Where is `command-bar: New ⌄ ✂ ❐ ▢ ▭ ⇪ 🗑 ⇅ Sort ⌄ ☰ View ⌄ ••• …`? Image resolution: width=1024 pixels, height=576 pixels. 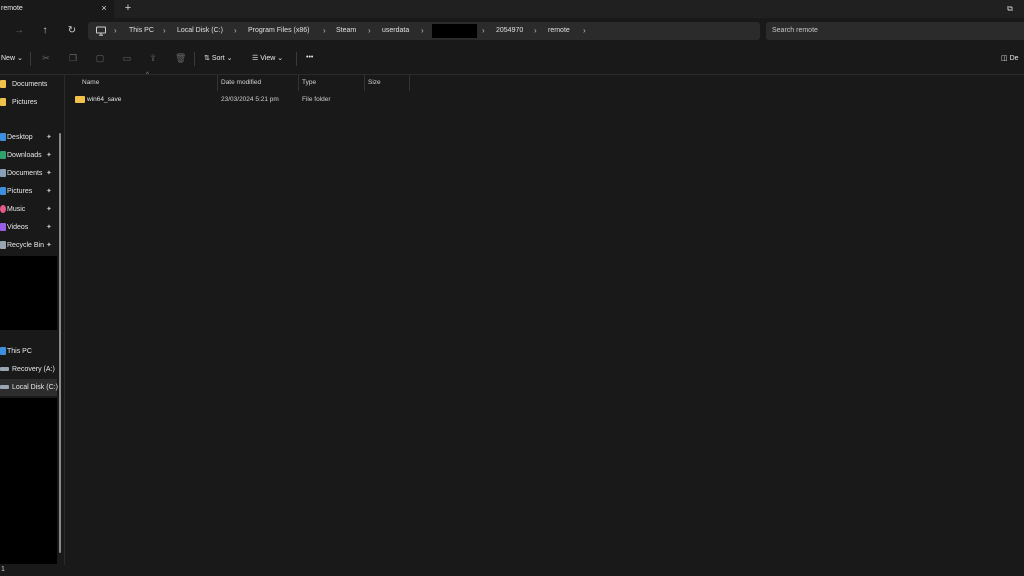 command-bar: New ⌄ ✂ ❐ ▢ ▭ ⇪ 🗑 ⇅ Sort ⌄ ☰ View ⌄ ••• … is located at coordinates (512, 59).